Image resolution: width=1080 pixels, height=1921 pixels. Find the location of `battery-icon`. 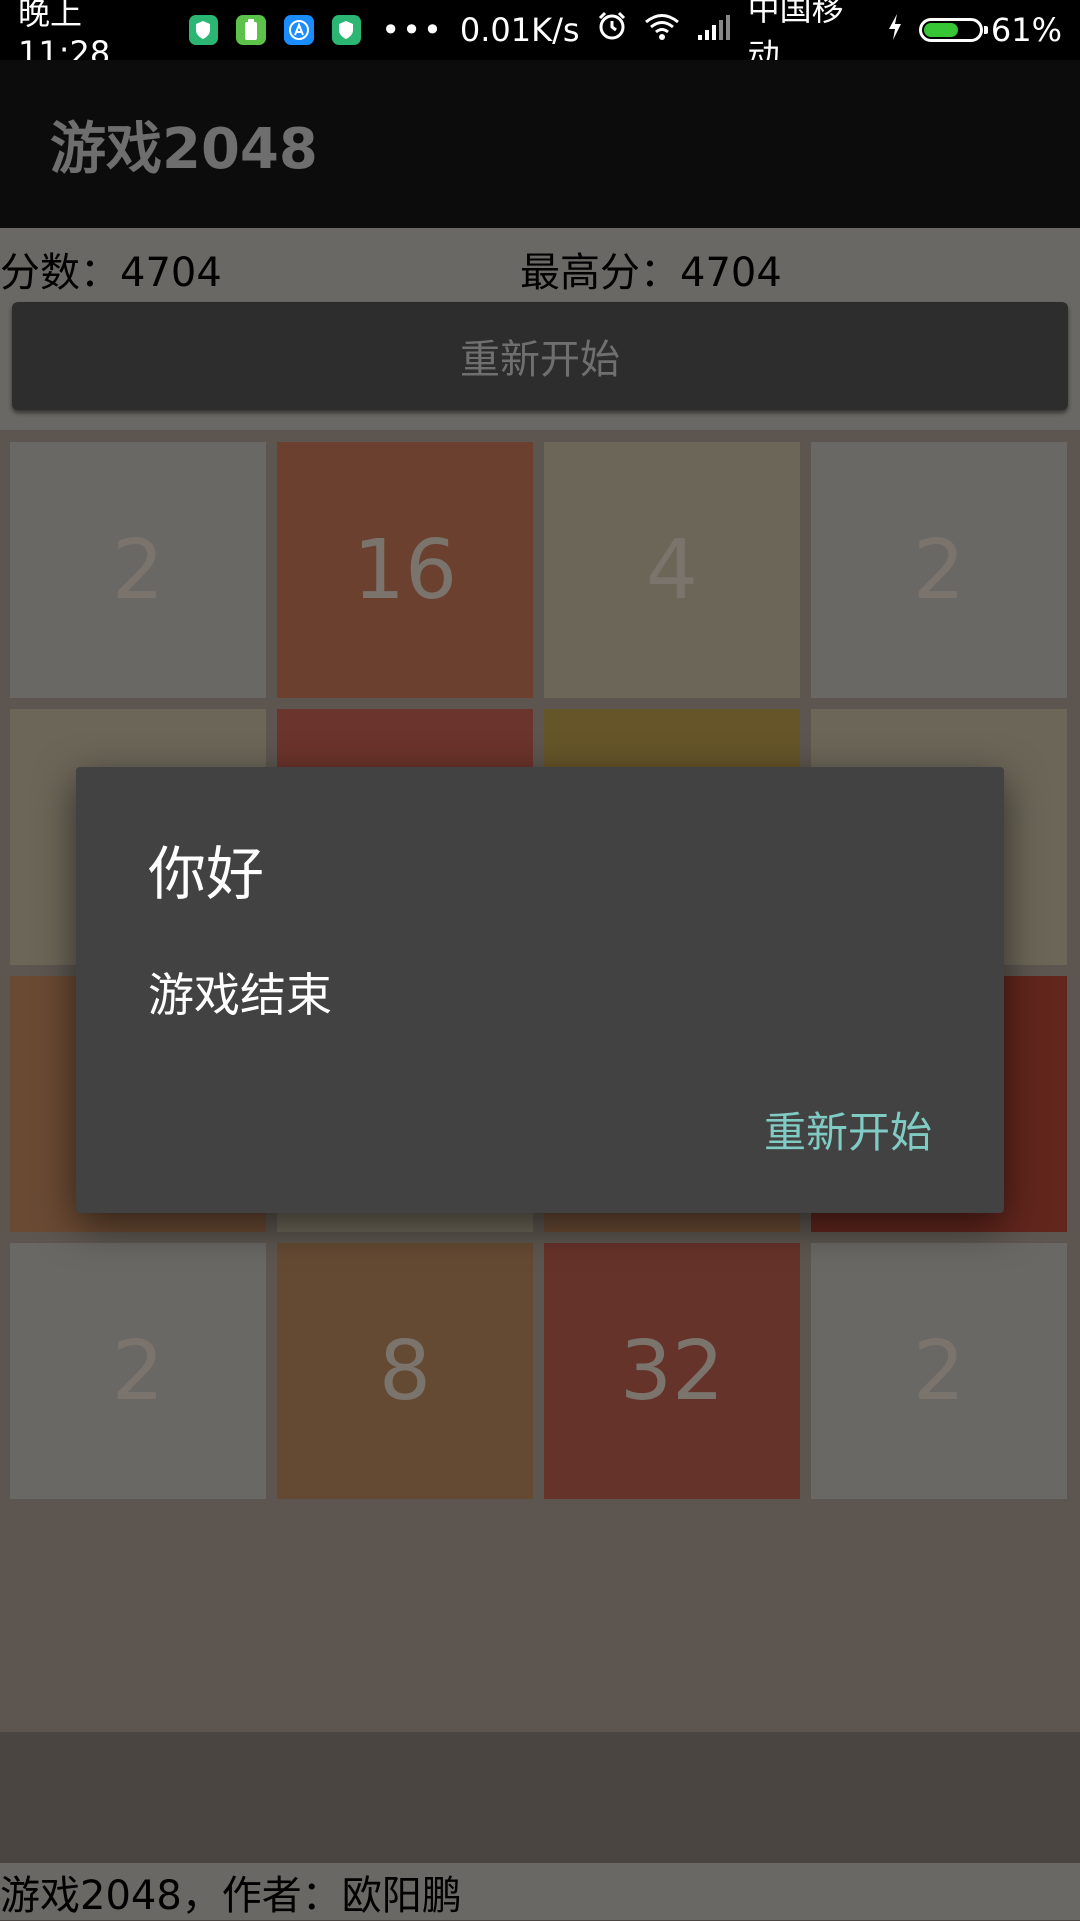

battery-icon is located at coordinates (953, 30).